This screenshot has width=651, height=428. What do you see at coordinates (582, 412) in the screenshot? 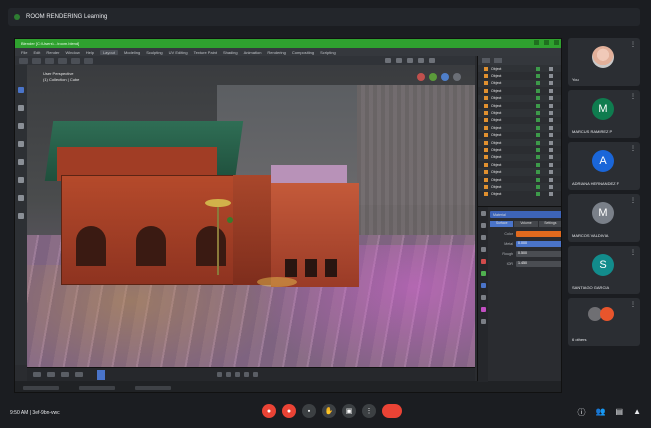
I see `info-icon: ⓘ` at bounding box center [582, 412].